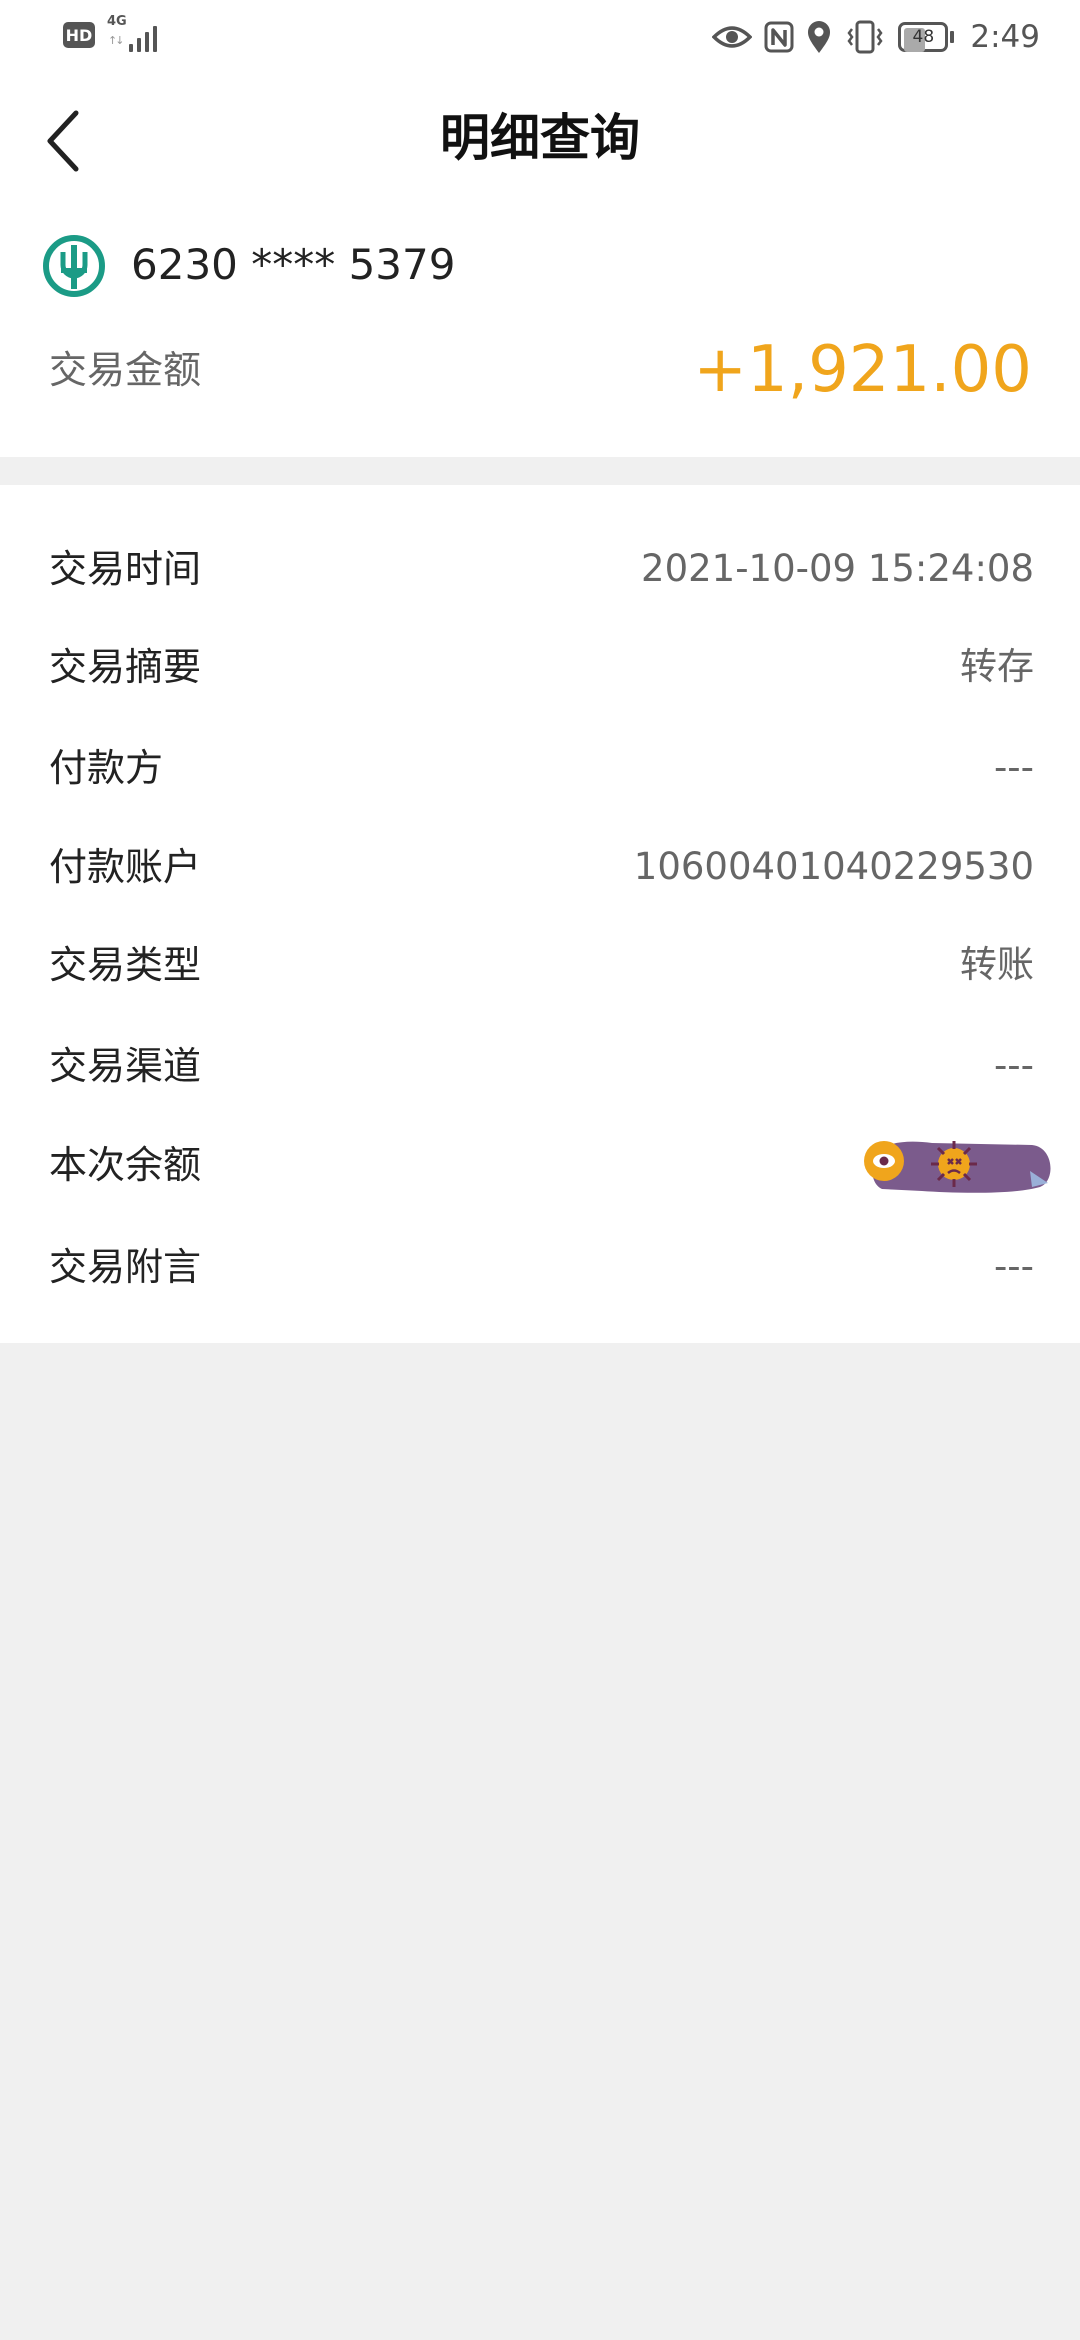 Image resolution: width=1080 pixels, height=2340 pixels. I want to click on hd-label: HD, so click(79, 35).